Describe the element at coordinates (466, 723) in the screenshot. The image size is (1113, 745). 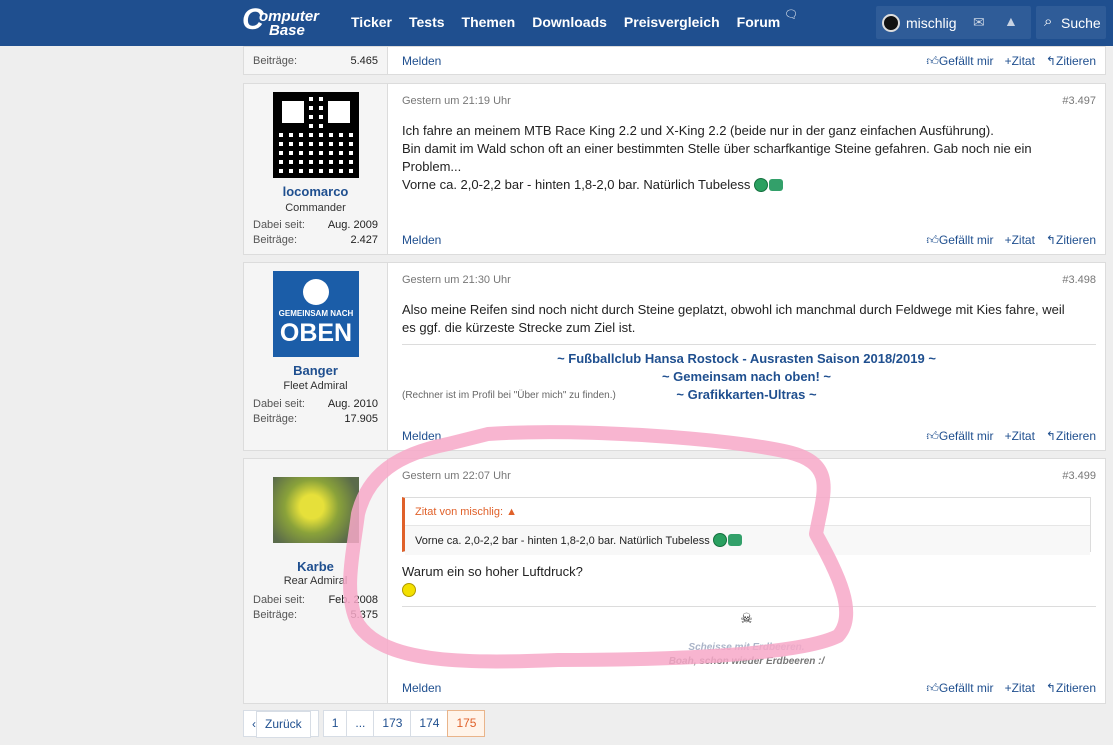
I see `page-current: 175` at that location.